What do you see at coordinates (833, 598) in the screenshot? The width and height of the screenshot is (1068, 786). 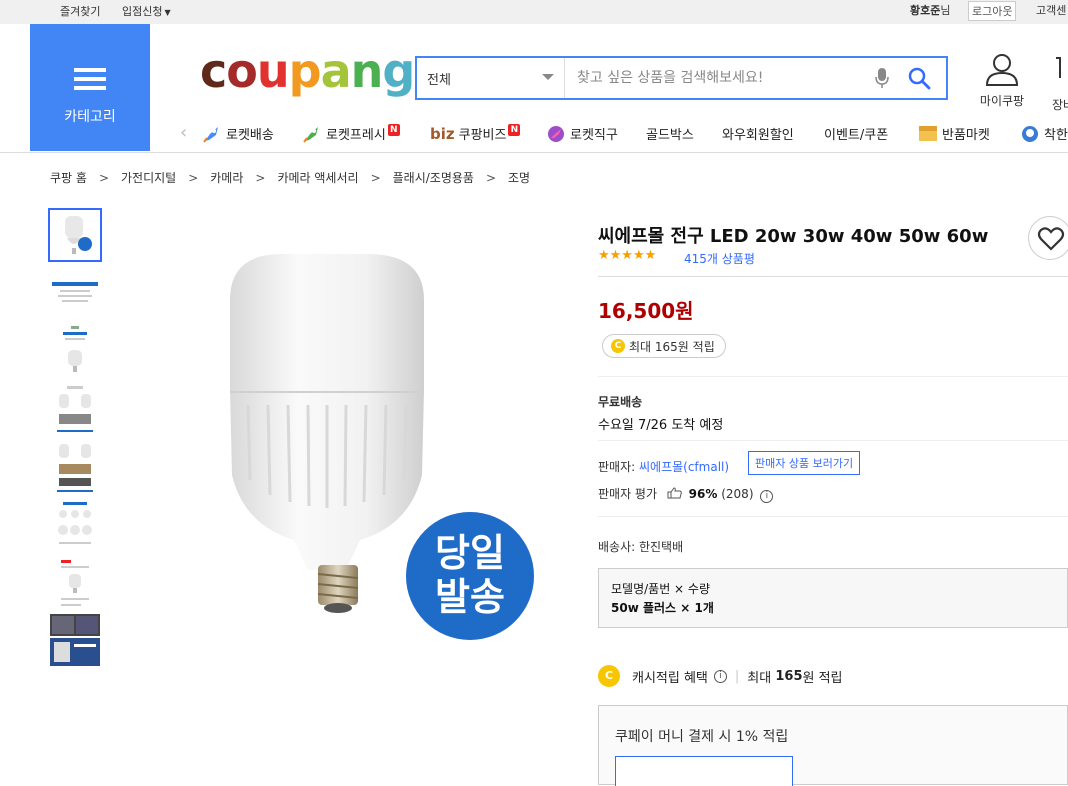 I see `selected-option-box: 모델명/품번 × 수량 50w 플러스 × 1개` at bounding box center [833, 598].